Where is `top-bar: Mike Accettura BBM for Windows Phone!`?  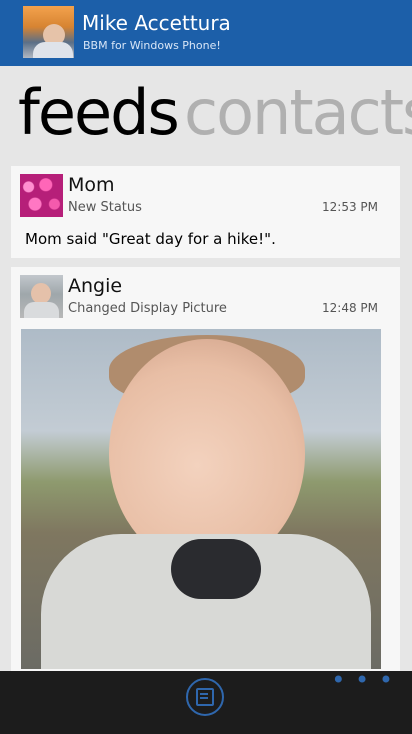 top-bar: Mike Accettura BBM for Windows Phone! is located at coordinates (206, 33).